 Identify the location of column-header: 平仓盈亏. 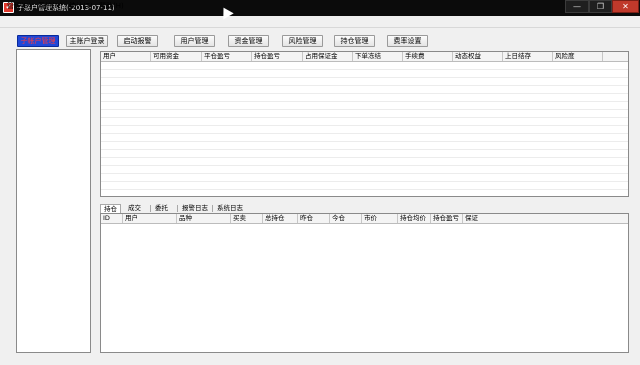
(227, 56).